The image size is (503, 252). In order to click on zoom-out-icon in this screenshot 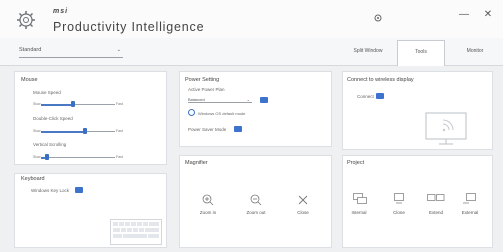, I will do `click(256, 200)`.